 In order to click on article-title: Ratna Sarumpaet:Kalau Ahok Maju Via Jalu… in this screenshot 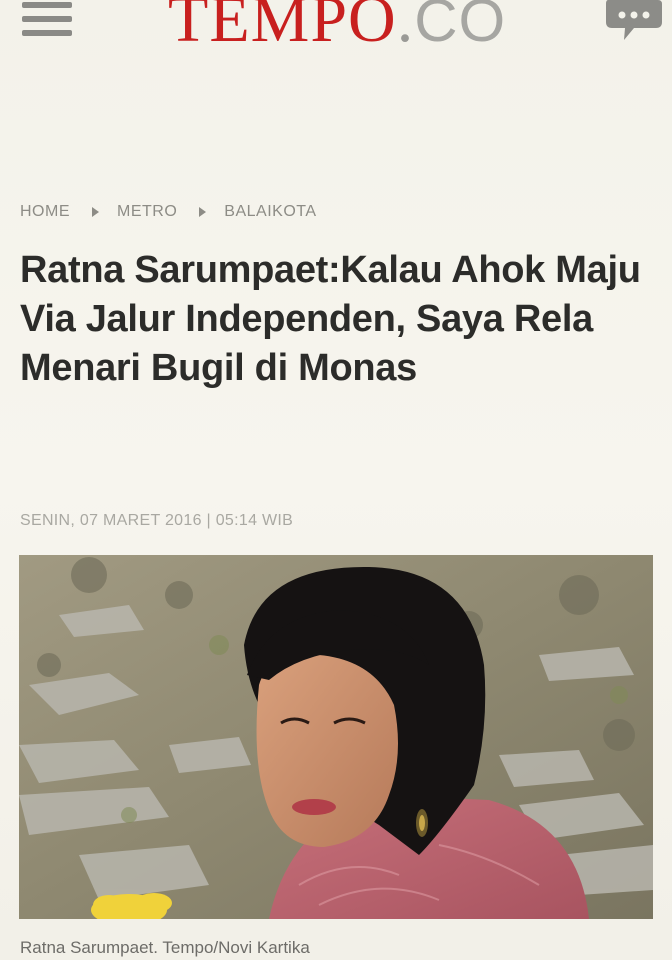, I will do `click(330, 319)`.